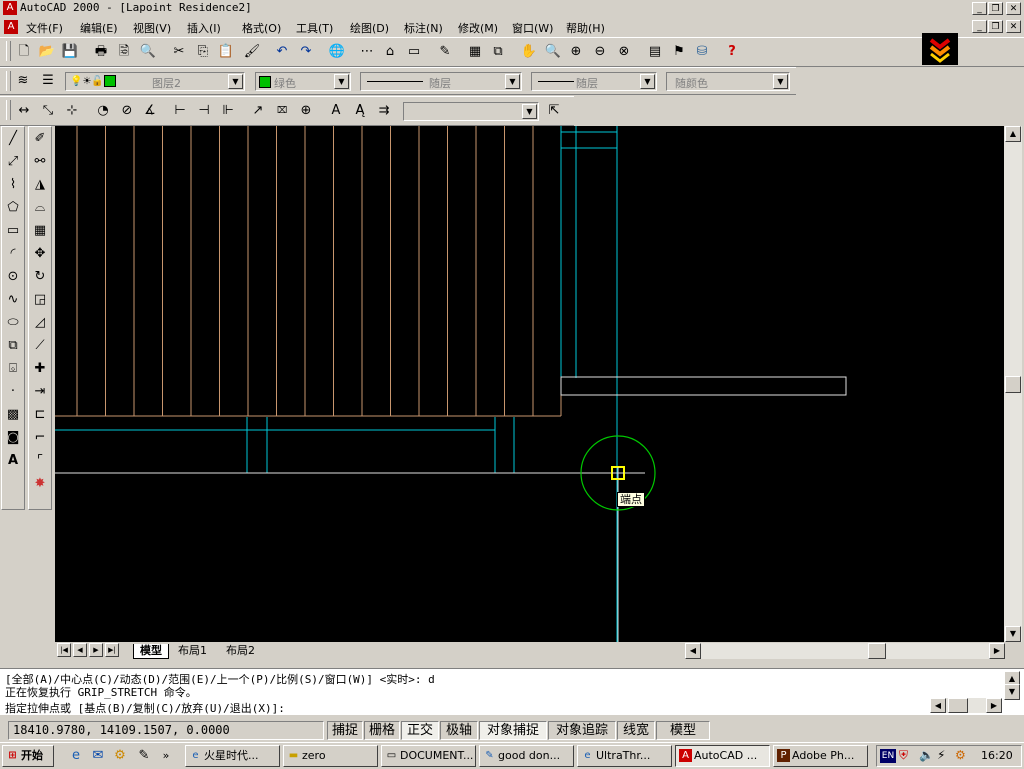  What do you see at coordinates (40, 368) in the screenshot?
I see `trim-icon: ✚` at bounding box center [40, 368].